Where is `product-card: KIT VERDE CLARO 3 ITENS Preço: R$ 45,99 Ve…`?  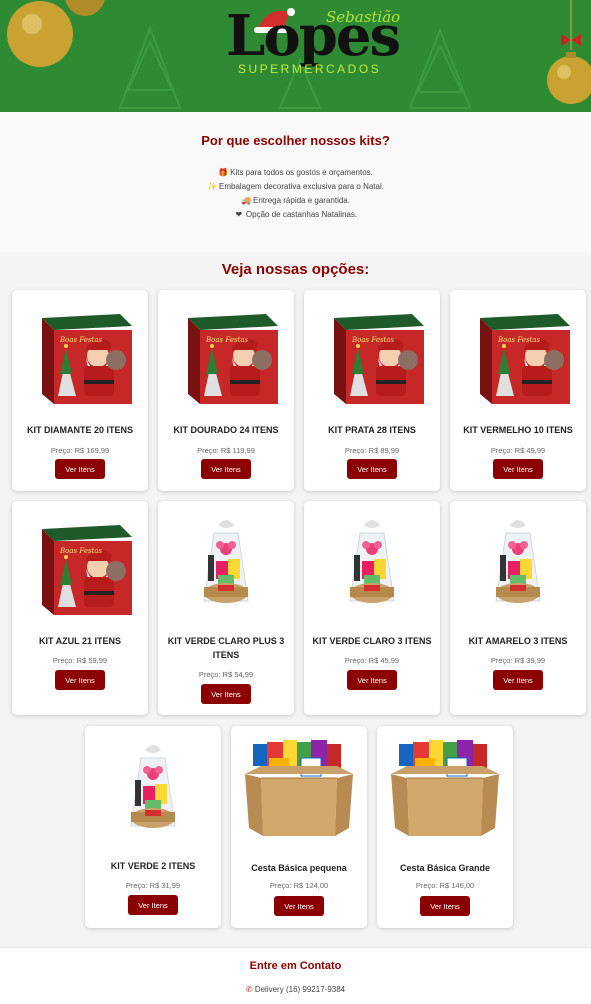
product-card: KIT VERDE CLARO 3 ITENS Preço: R$ 45,99 Ve… is located at coordinates (372, 608).